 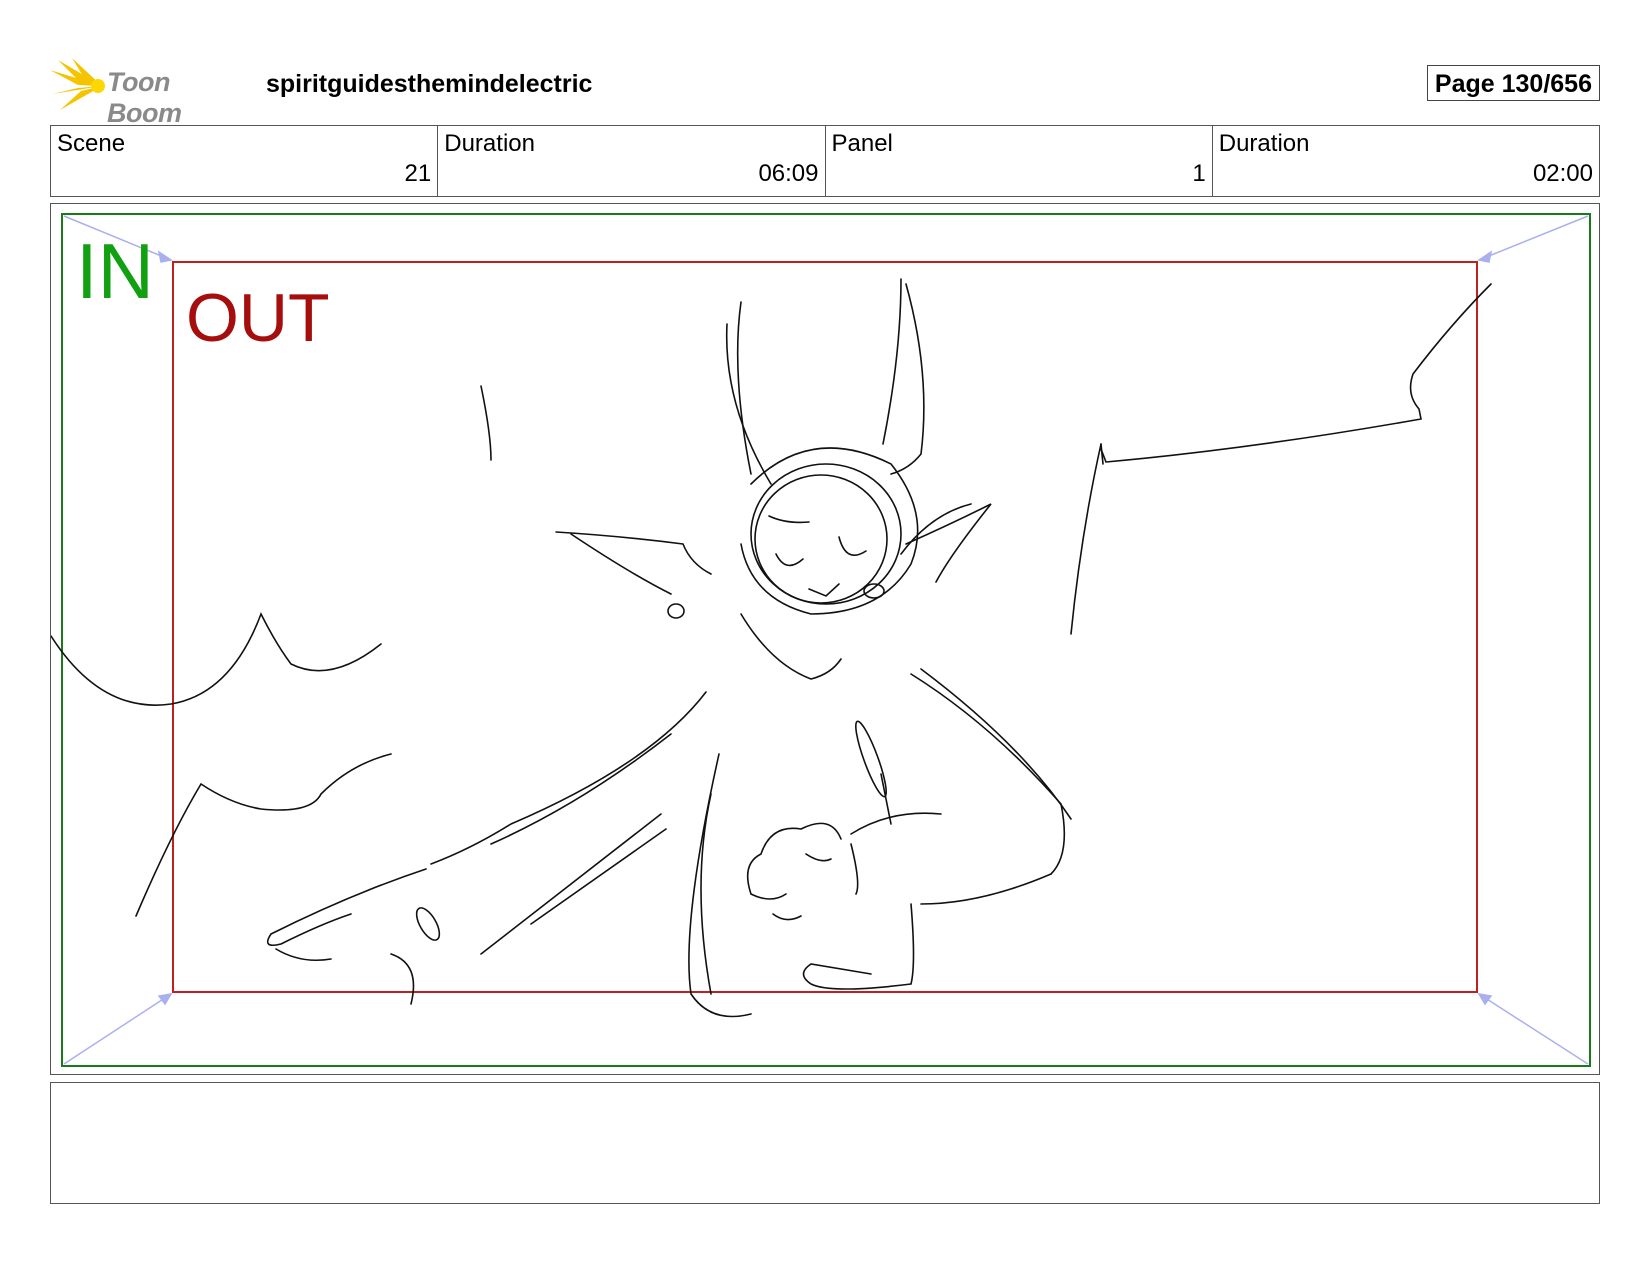 I want to click on panel-duration-label: Duration, so click(x=1264, y=143).